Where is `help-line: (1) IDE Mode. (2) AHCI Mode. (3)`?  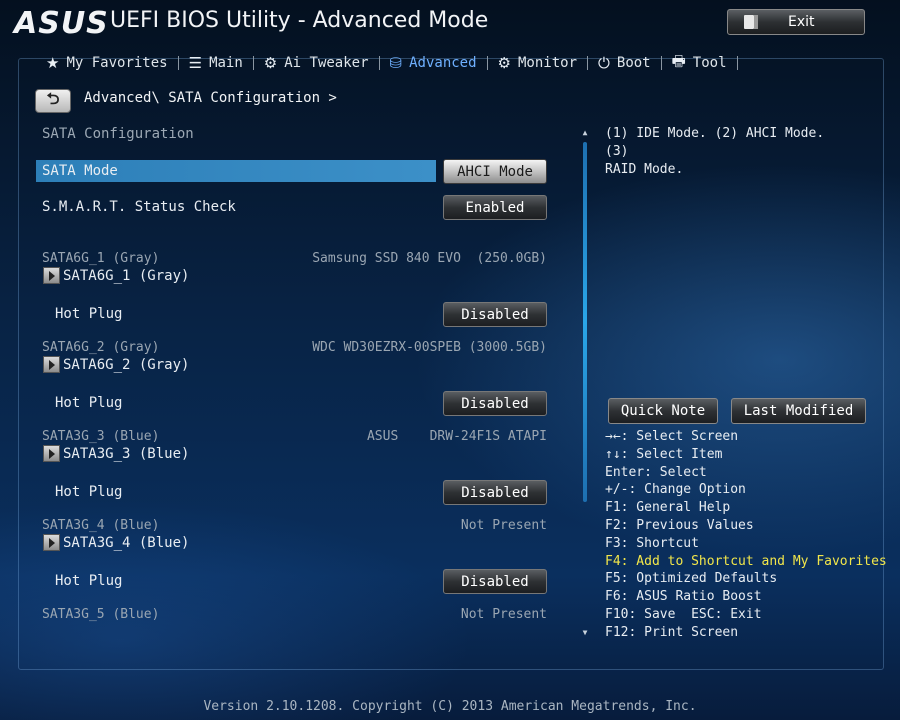 help-line: (1) IDE Mode. (2) AHCI Mode. (3) is located at coordinates (715, 142).